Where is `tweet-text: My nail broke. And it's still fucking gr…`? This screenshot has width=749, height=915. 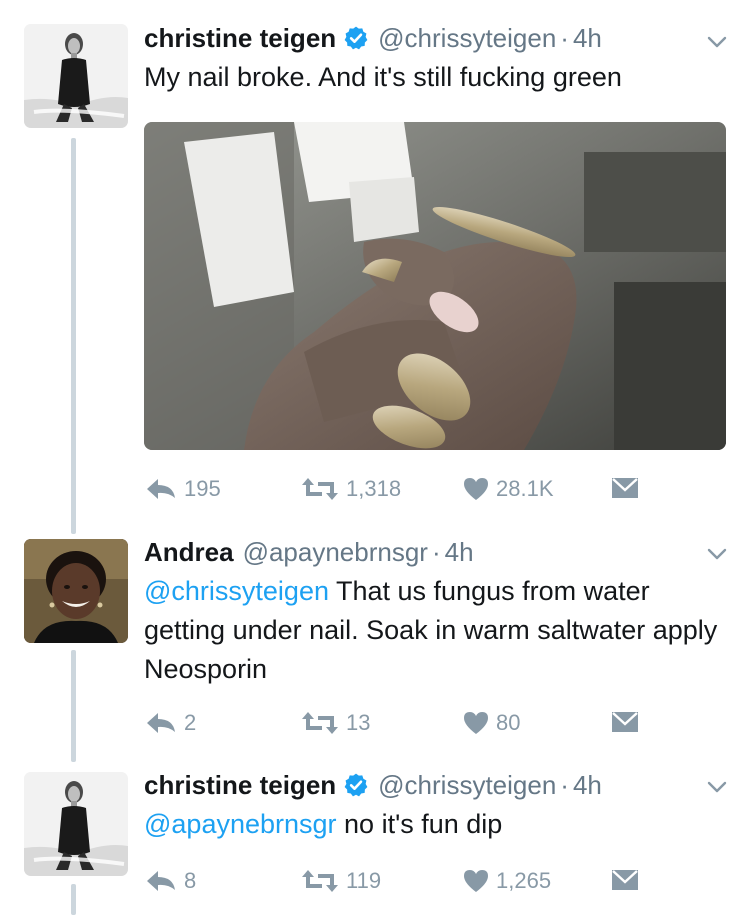 tweet-text: My nail broke. And it's still fucking gr… is located at coordinates (383, 77).